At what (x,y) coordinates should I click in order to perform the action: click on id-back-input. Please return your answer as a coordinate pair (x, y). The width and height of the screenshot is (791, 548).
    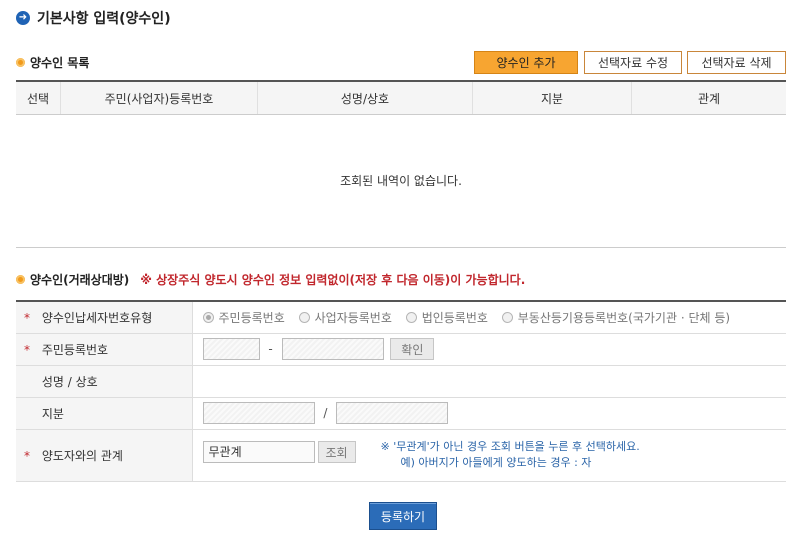
    Looking at the image, I should click on (332, 349).